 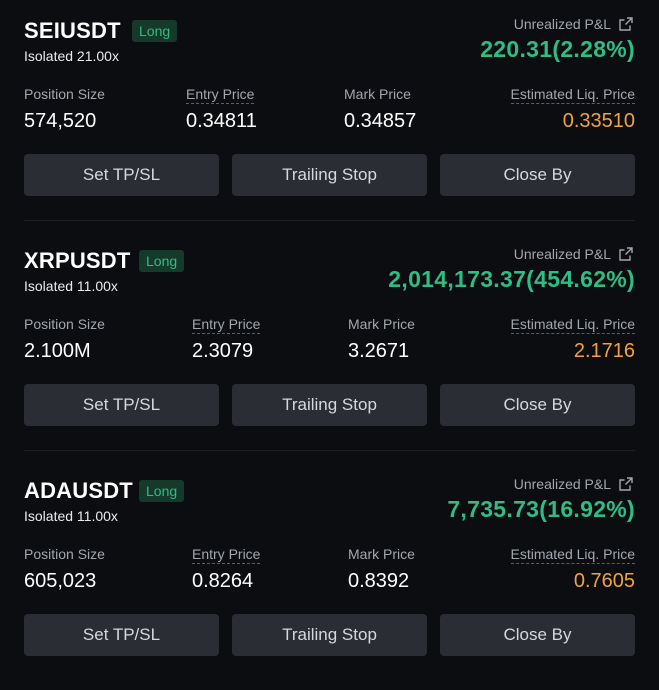 What do you see at coordinates (78, 491) in the screenshot?
I see `position-symbol: ADAUSDT` at bounding box center [78, 491].